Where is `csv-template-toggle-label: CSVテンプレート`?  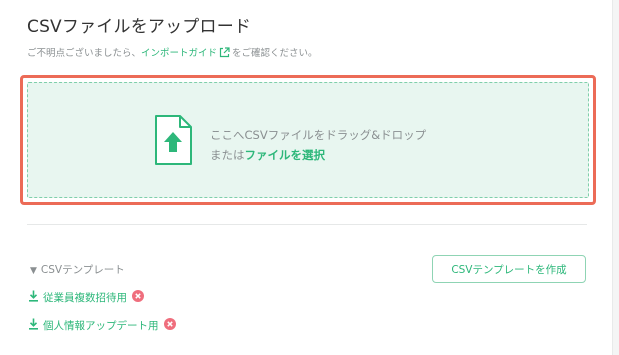
csv-template-toggle-label: CSVテンプレート is located at coordinates (82, 270).